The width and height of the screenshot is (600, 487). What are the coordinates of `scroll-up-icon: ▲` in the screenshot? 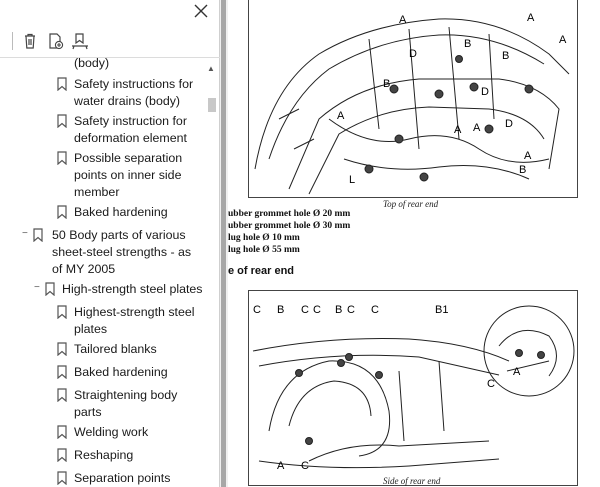 It's located at (211, 68).